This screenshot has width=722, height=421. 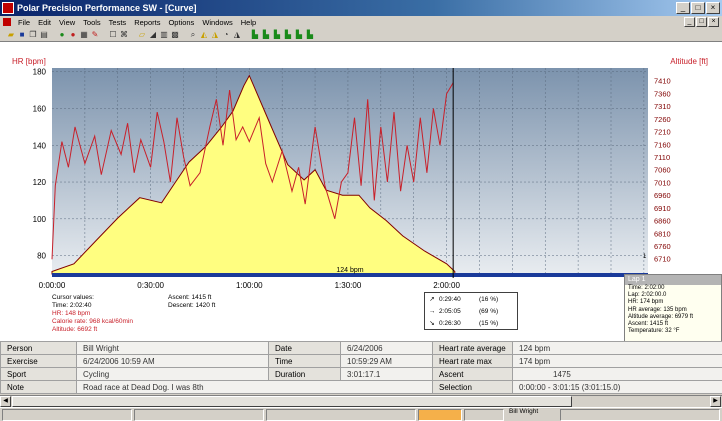 I want to click on menu-help: Help, so click(x=248, y=22).